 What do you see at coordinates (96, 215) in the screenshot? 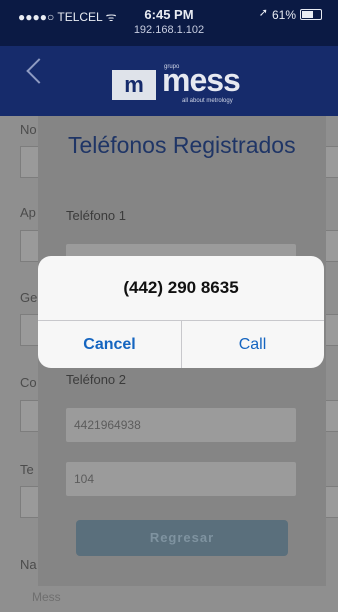
I see `phone1-label: Teléfono 1` at bounding box center [96, 215].